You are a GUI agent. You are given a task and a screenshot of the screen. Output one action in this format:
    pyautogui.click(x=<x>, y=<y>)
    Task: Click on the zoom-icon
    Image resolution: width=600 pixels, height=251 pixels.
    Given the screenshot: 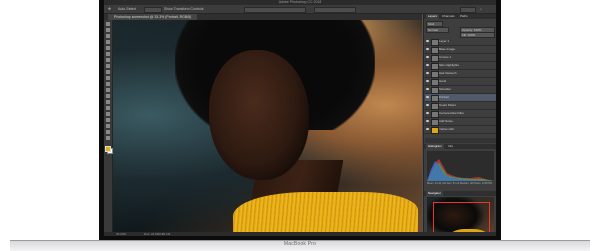 What is the action you would take?
    pyautogui.click(x=108, y=138)
    